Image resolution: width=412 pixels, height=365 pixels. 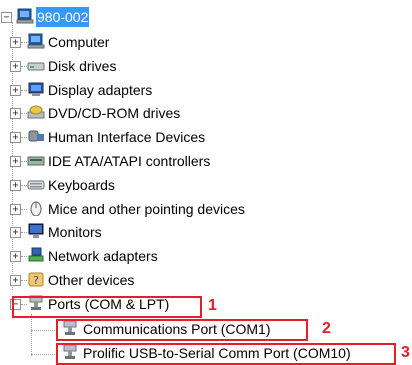 What do you see at coordinates (170, 256) in the screenshot?
I see `tree-item-network-adapters: + Network adapters` at bounding box center [170, 256].